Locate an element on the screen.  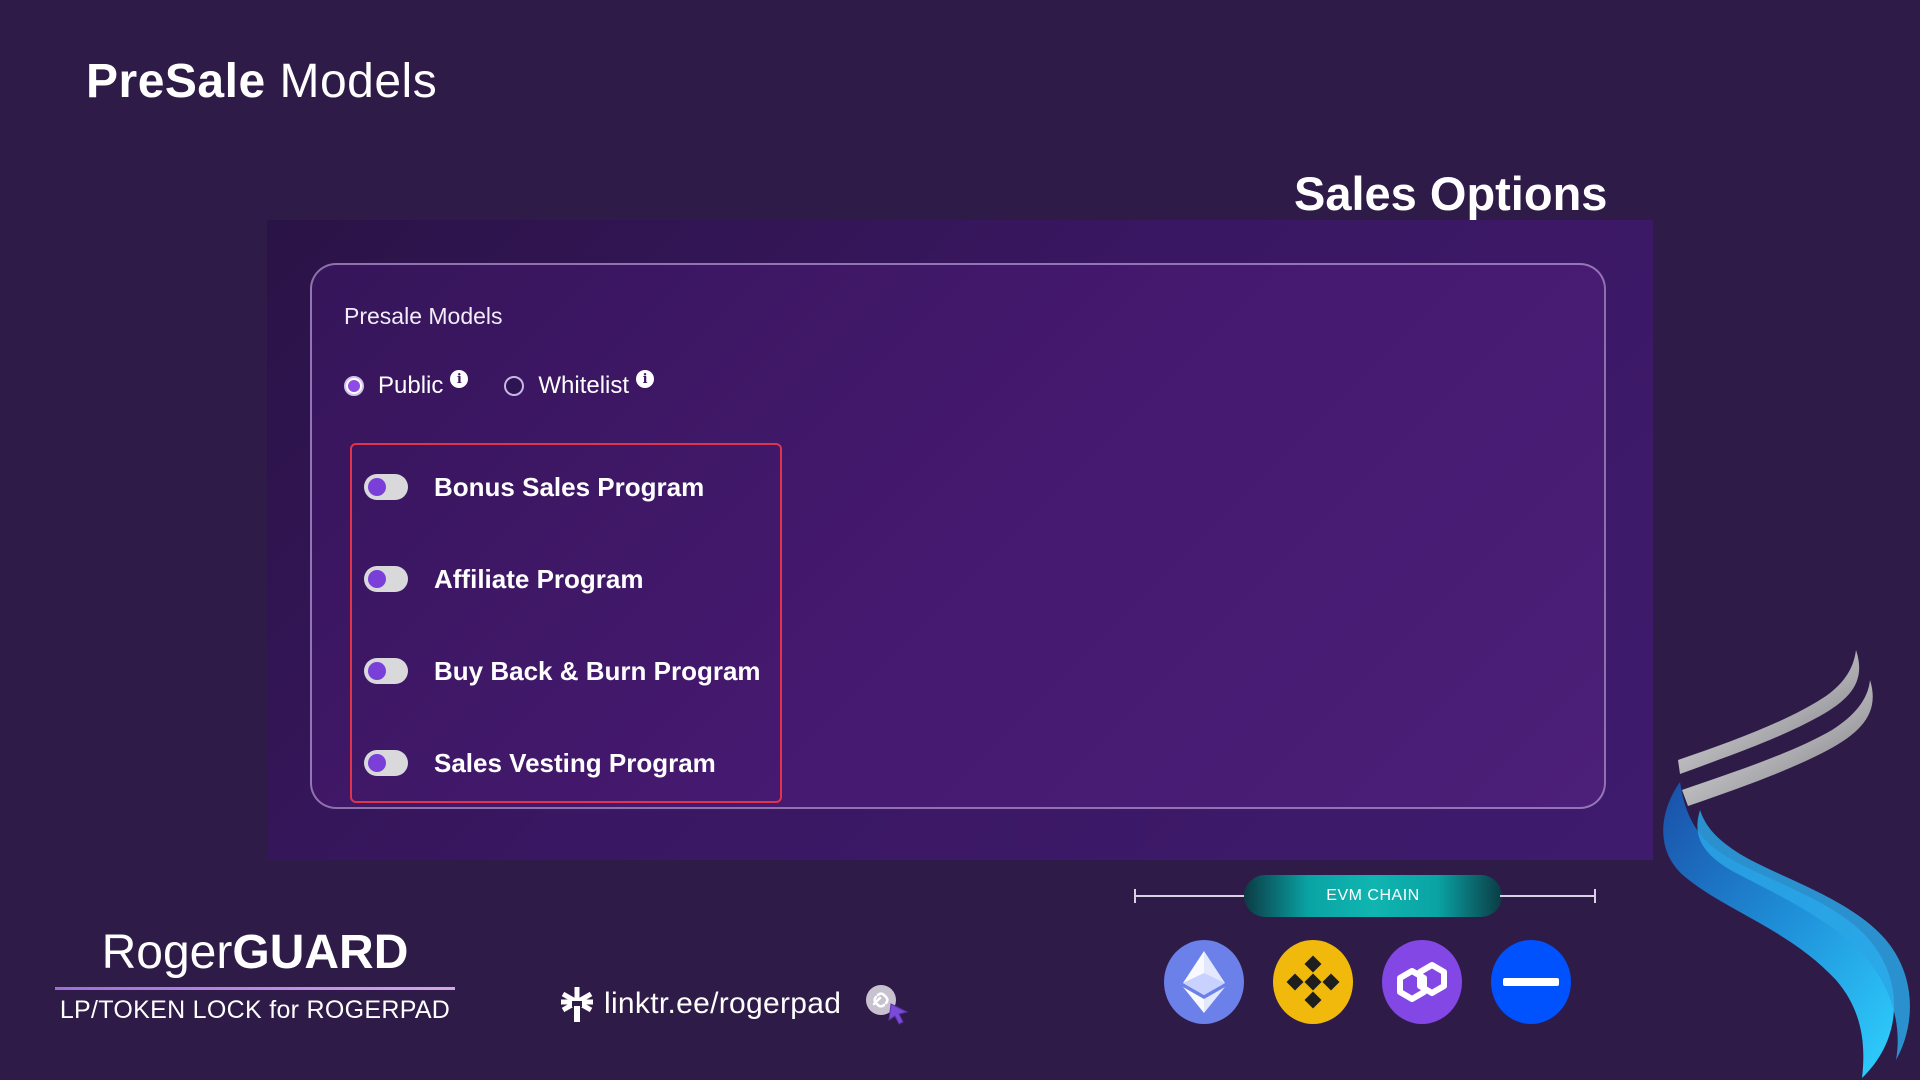
link-cursor-icon is located at coordinates (887, 1005).